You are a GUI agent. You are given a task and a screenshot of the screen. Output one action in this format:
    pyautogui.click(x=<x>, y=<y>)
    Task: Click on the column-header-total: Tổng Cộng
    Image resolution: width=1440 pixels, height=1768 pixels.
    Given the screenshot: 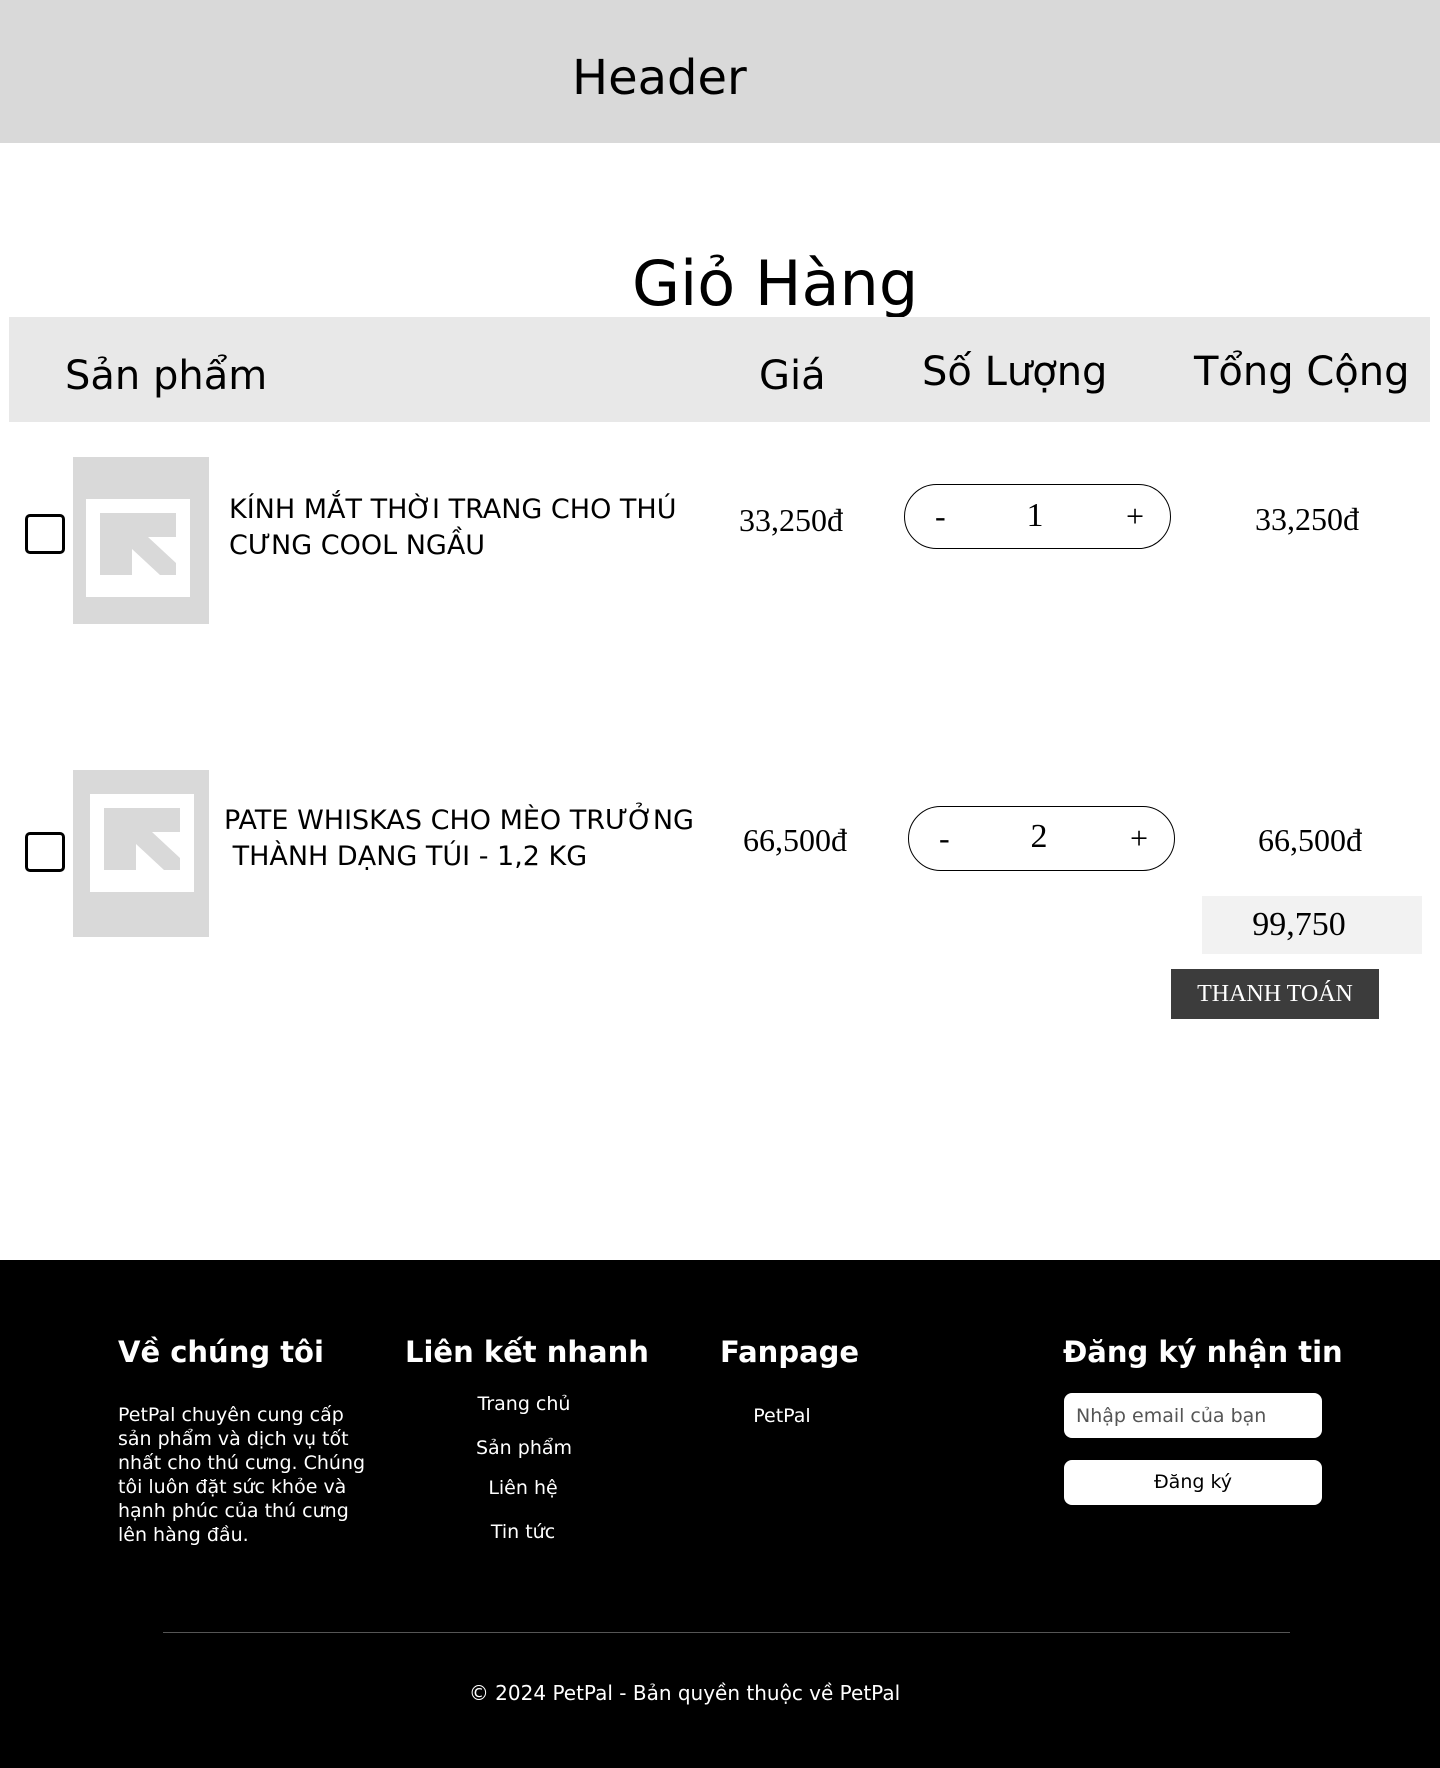 What is the action you would take?
    pyautogui.click(x=1302, y=372)
    